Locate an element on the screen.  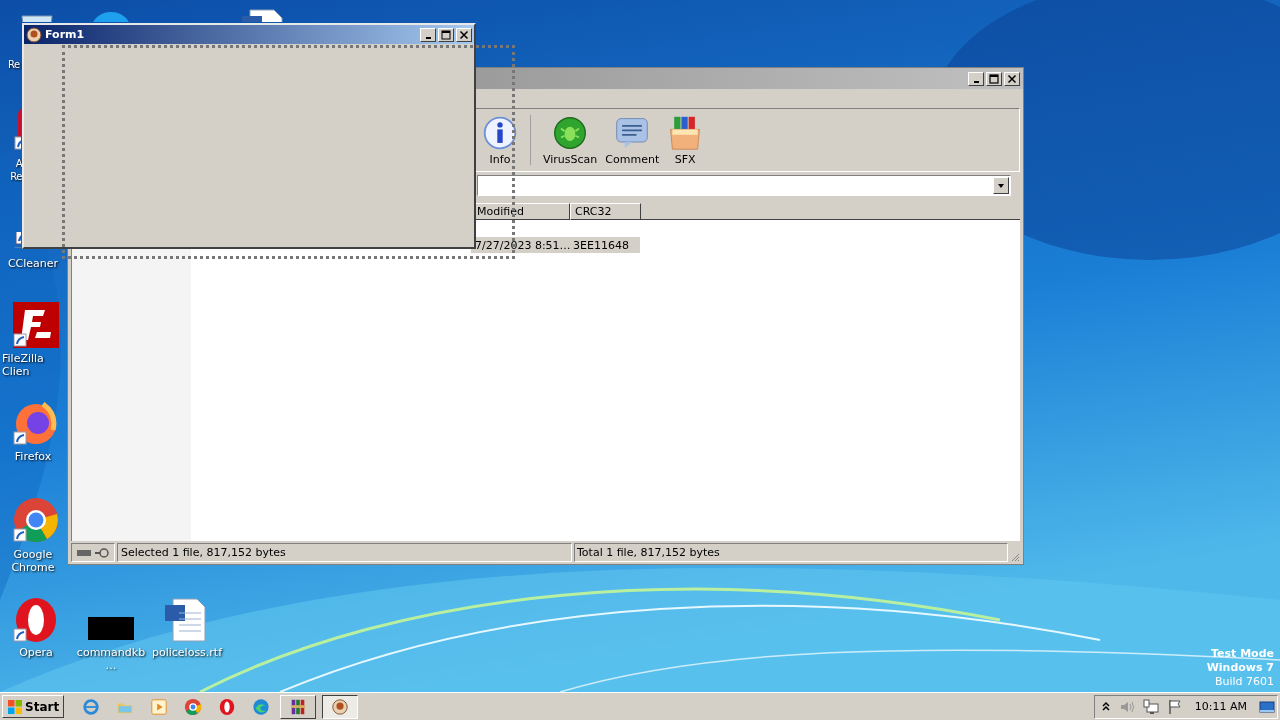
filezilla-icon is located at coordinates (36, 325).